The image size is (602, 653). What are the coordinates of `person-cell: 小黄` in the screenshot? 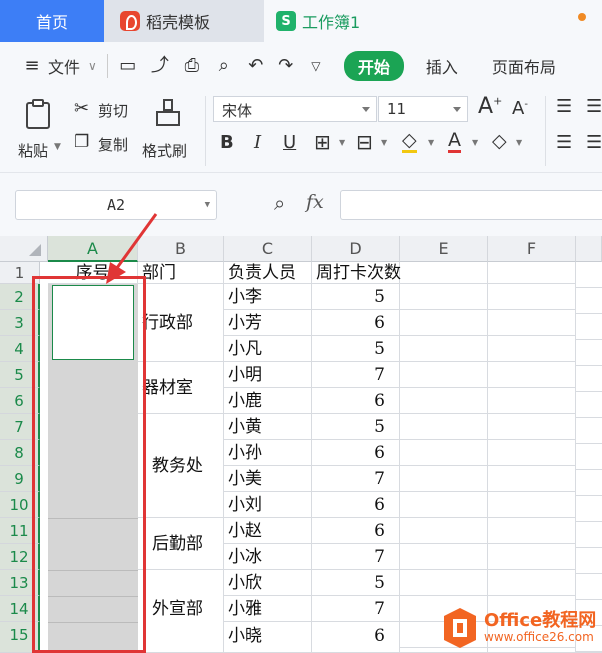 It's located at (268, 427).